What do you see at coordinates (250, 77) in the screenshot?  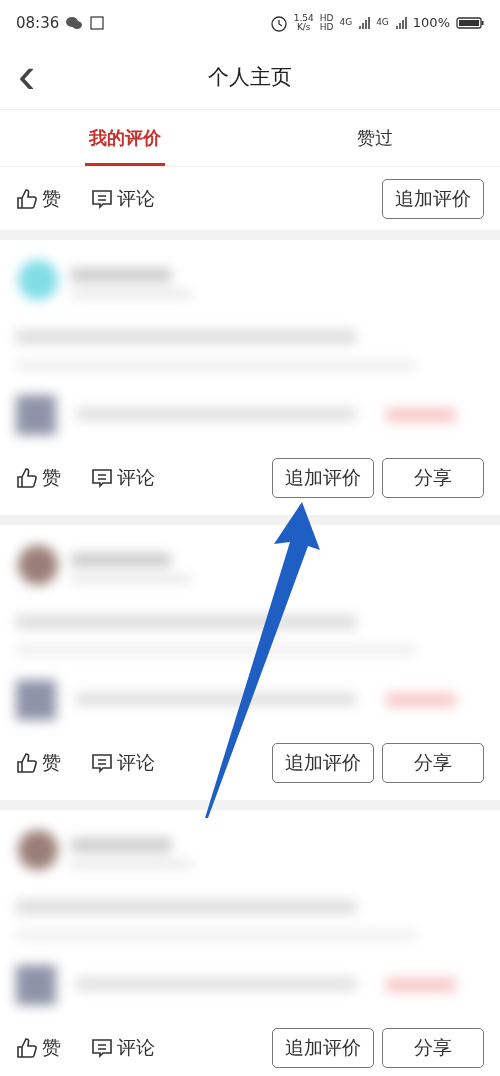 I see `page-title: 个人主页` at bounding box center [250, 77].